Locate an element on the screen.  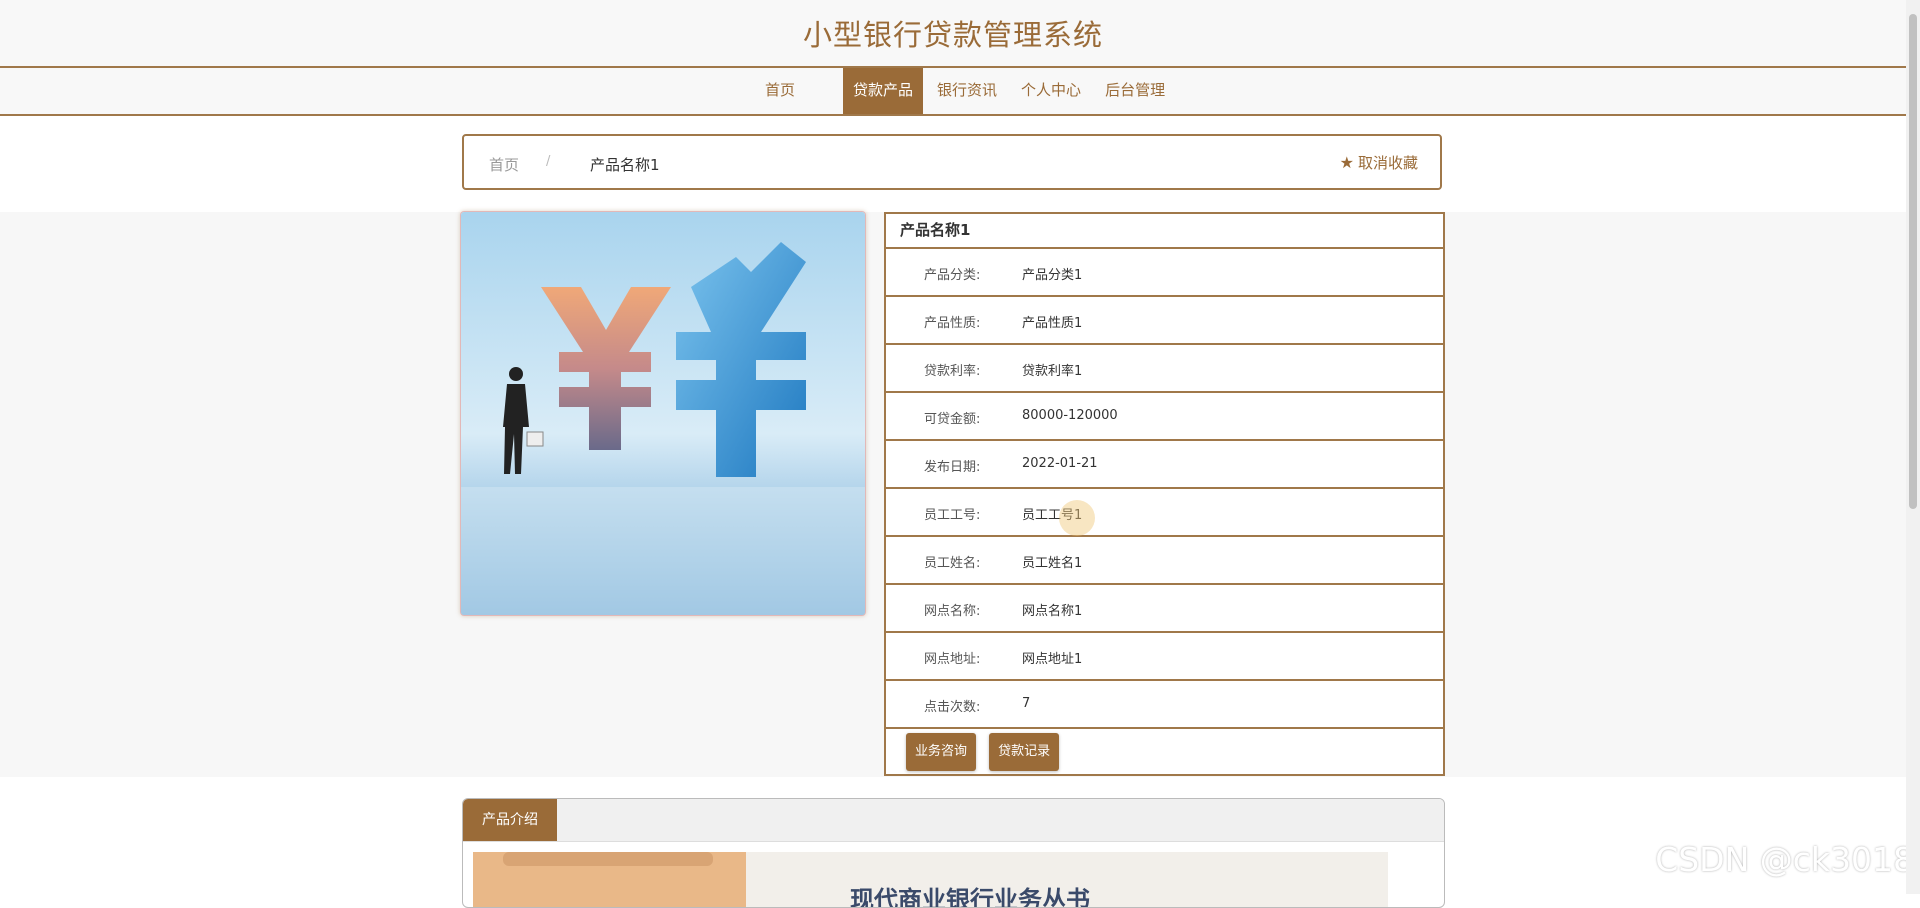
detail-label: 员工工号: is located at coordinates (952, 515).